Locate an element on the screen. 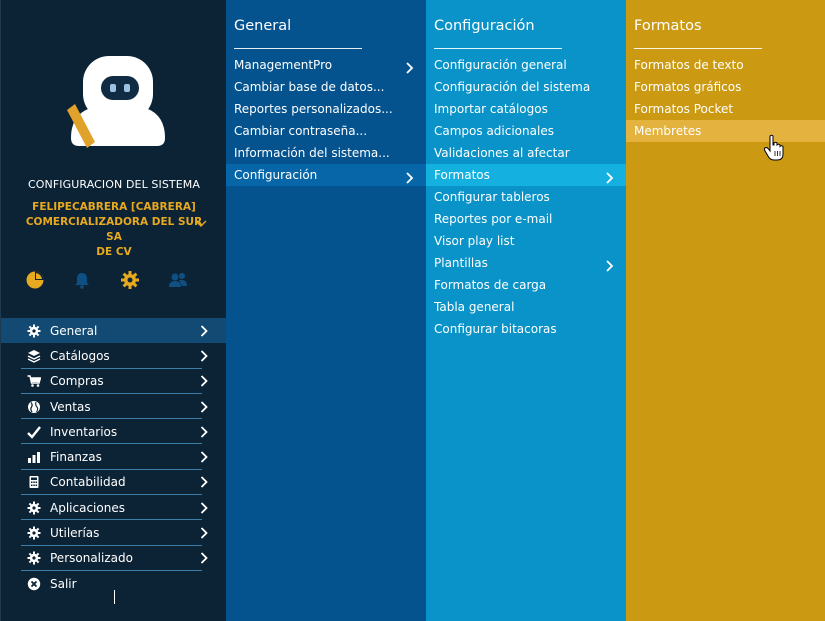 The width and height of the screenshot is (825, 621). menu-item-importar-catalogos: Importar catálogos is located at coordinates (526, 109).